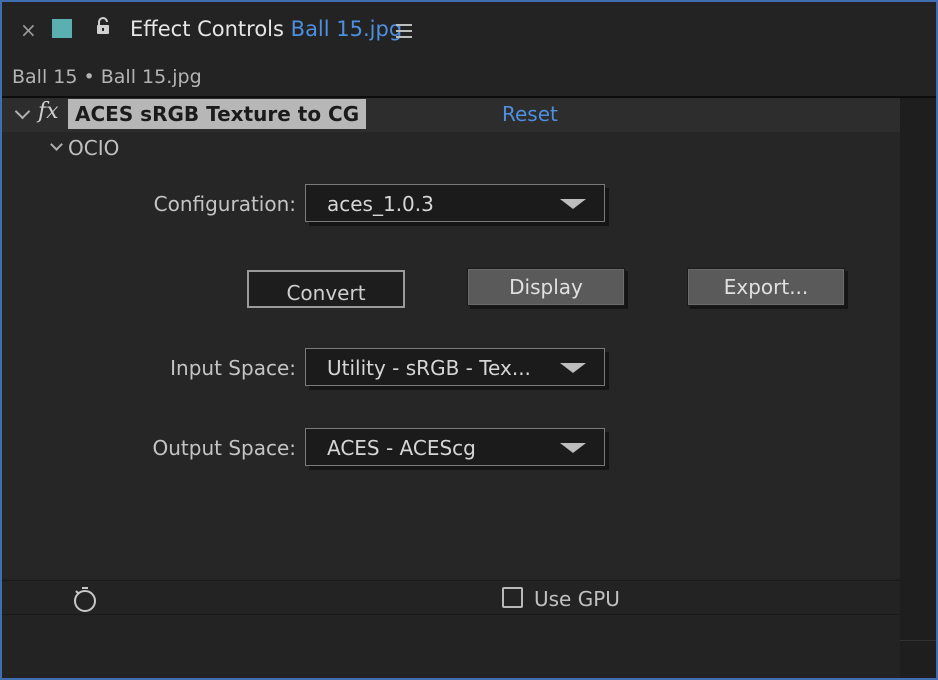 This screenshot has width=938, height=680. What do you see at coordinates (326, 289) in the screenshot?
I see `convert-button: Convert` at bounding box center [326, 289].